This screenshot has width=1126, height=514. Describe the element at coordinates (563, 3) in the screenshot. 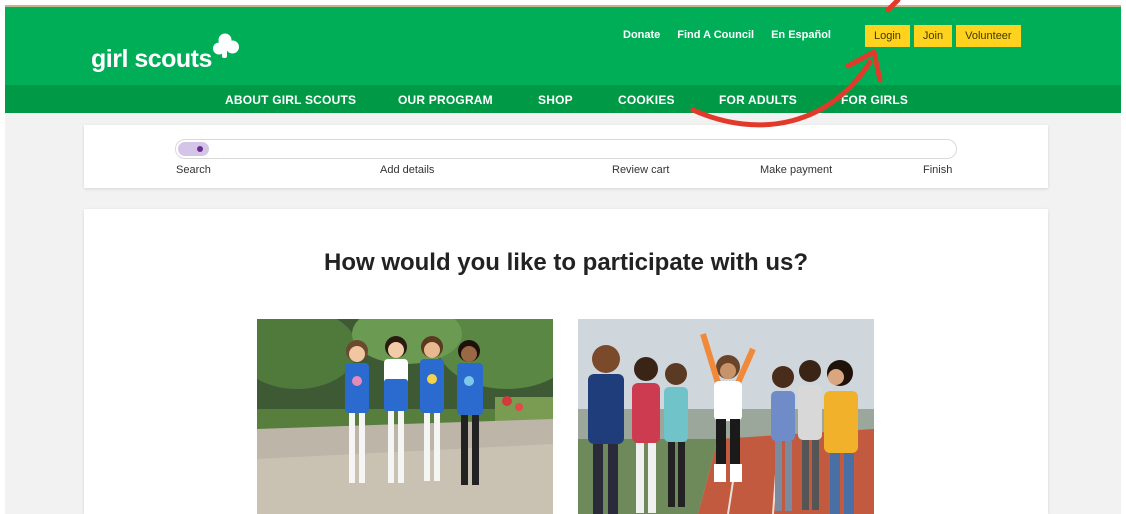

I see `screen-frame-top` at that location.